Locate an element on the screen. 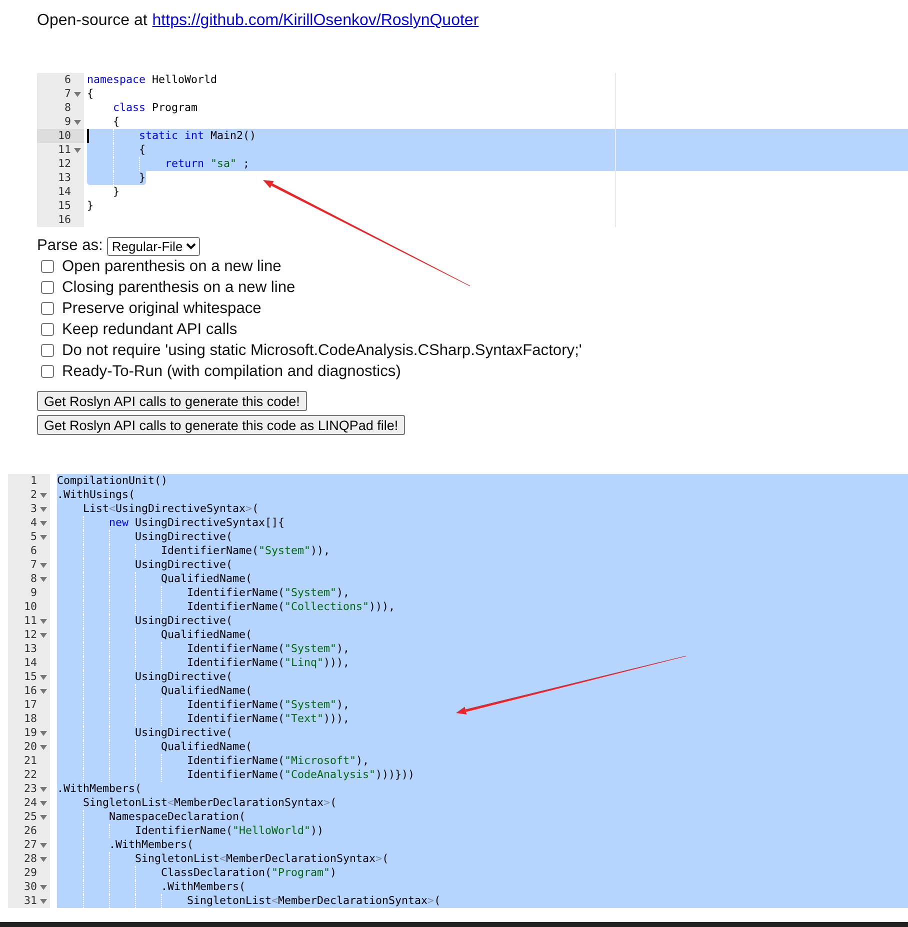  repo-link: https://github.com/KirillOsenkov/RoslynQuoter is located at coordinates (315, 20).